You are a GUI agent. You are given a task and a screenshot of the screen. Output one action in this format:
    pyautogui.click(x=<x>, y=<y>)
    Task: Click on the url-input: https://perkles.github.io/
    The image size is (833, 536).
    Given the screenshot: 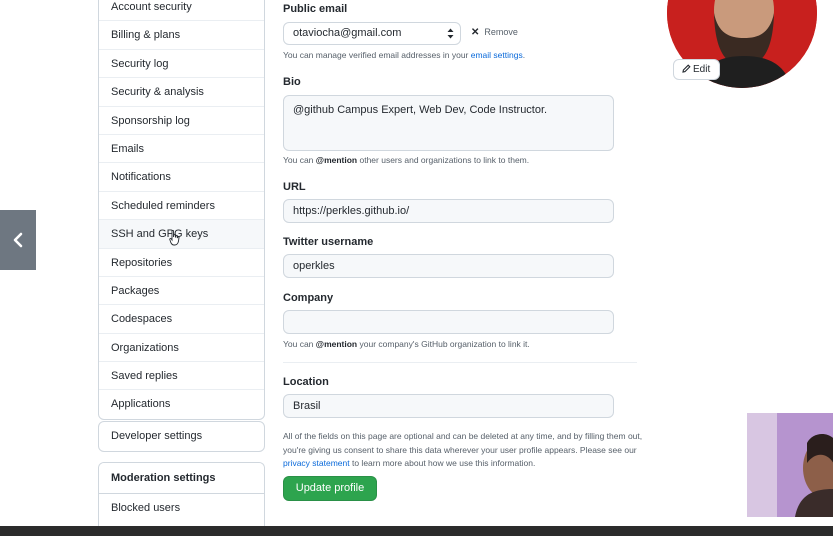 What is the action you would take?
    pyautogui.click(x=448, y=211)
    